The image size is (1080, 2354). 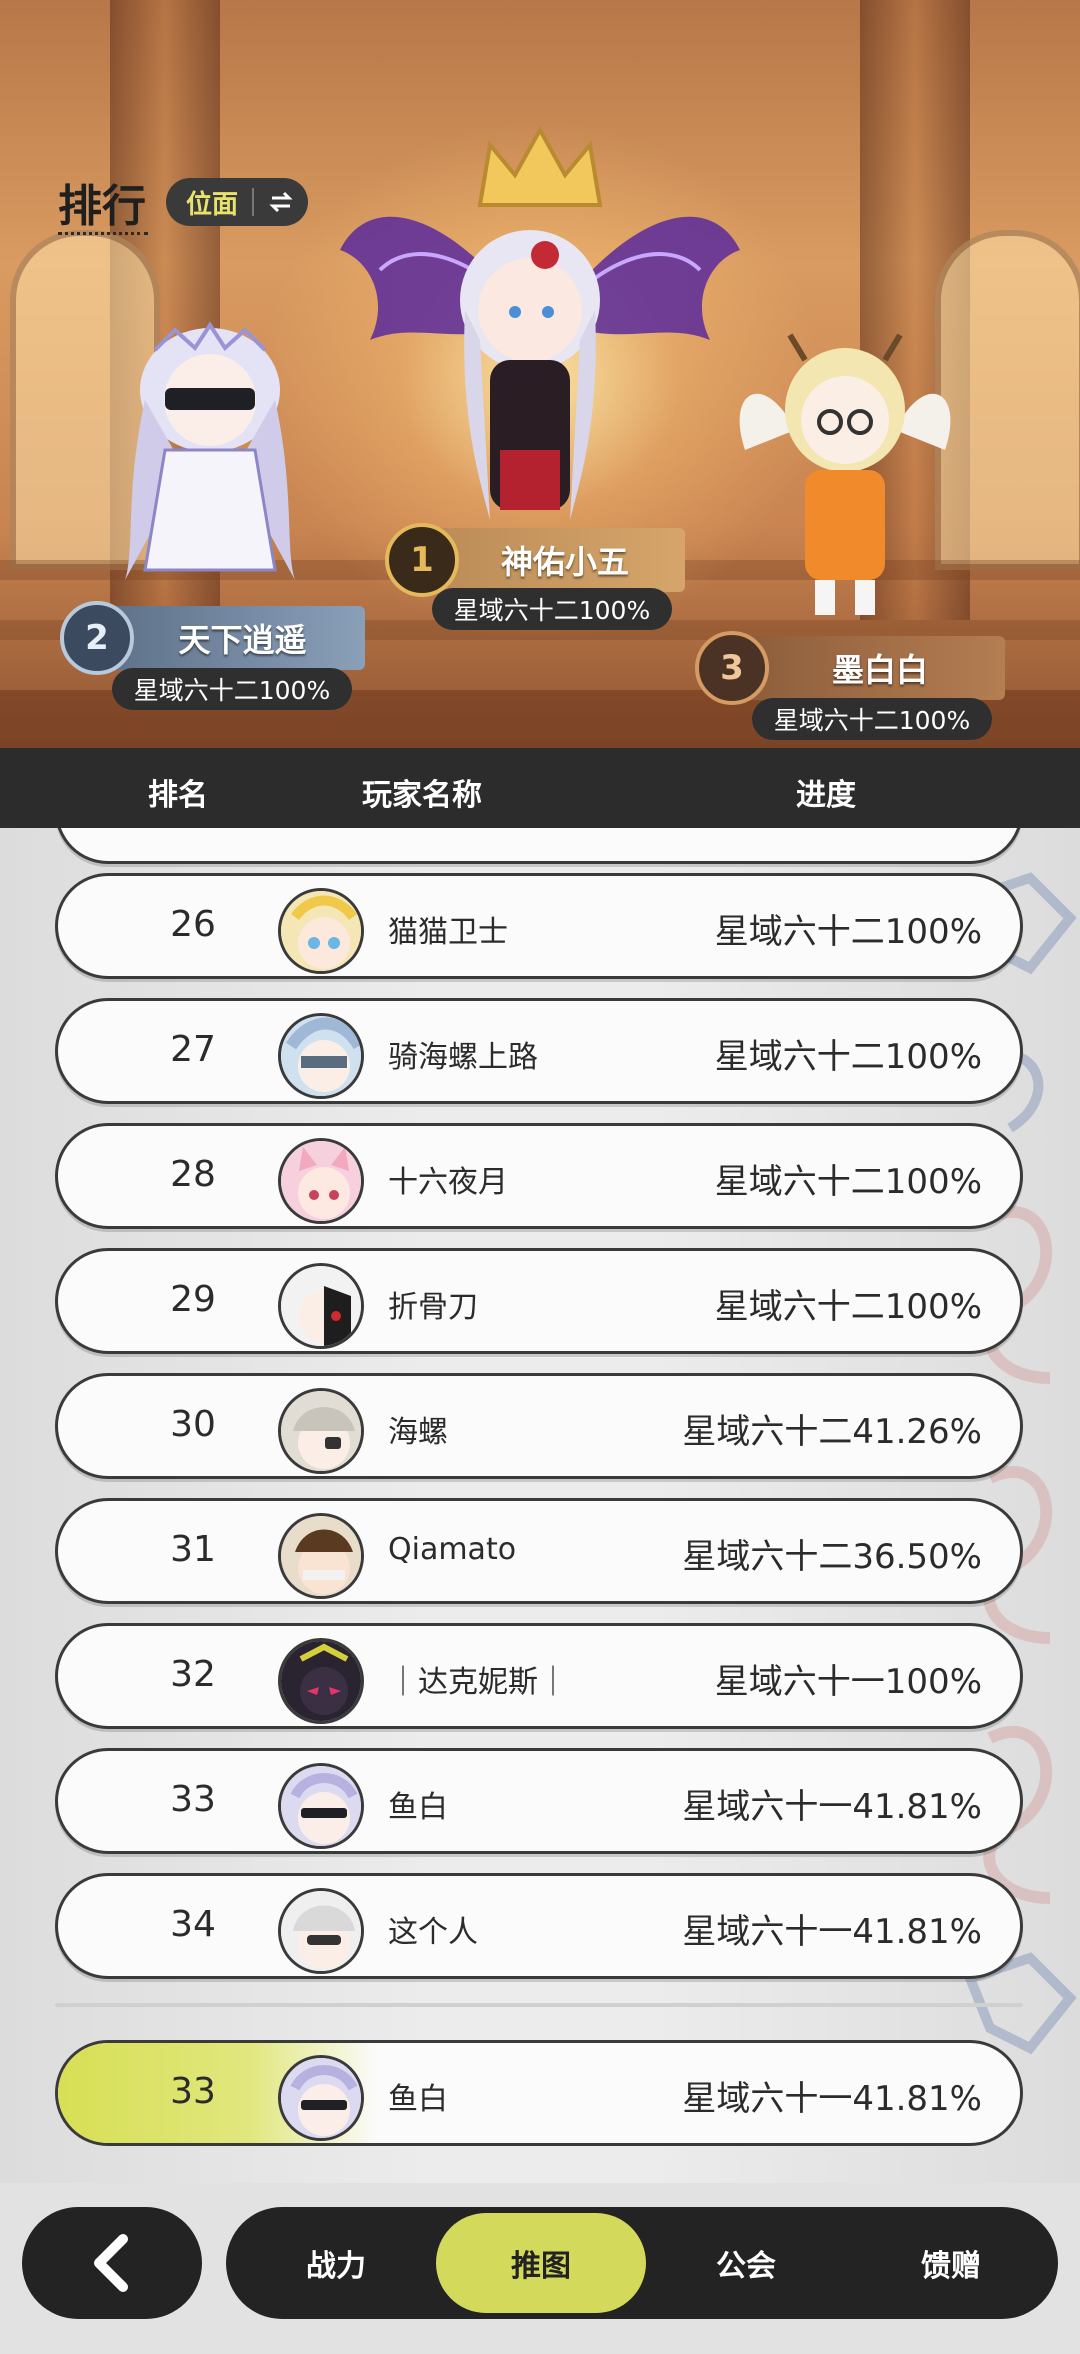 I want to click on tab-guild: 公会, so click(x=746, y=2263).